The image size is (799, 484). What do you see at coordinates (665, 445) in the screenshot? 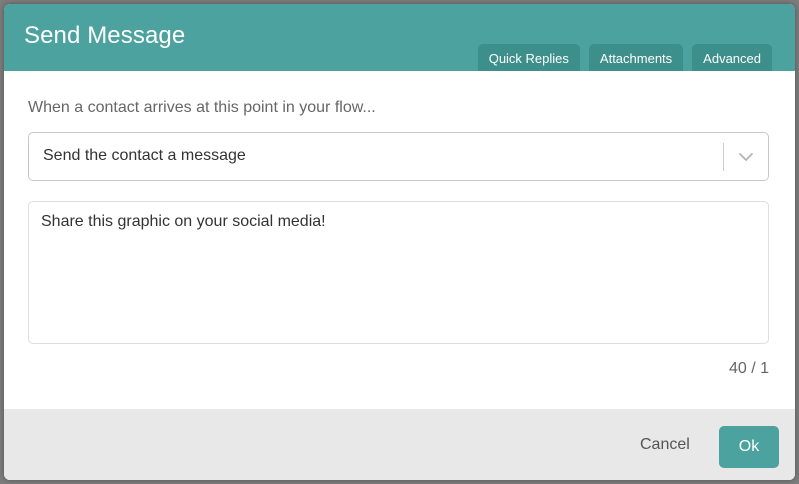
I see `cancel-button: Cancel` at bounding box center [665, 445].